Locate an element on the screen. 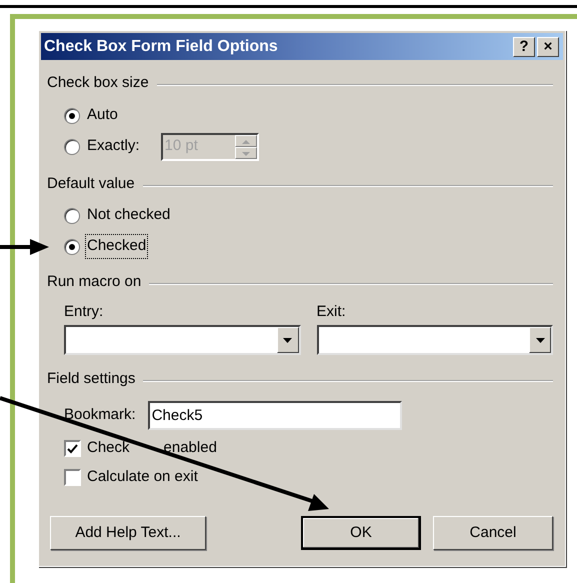  close-button: × is located at coordinates (548, 46).